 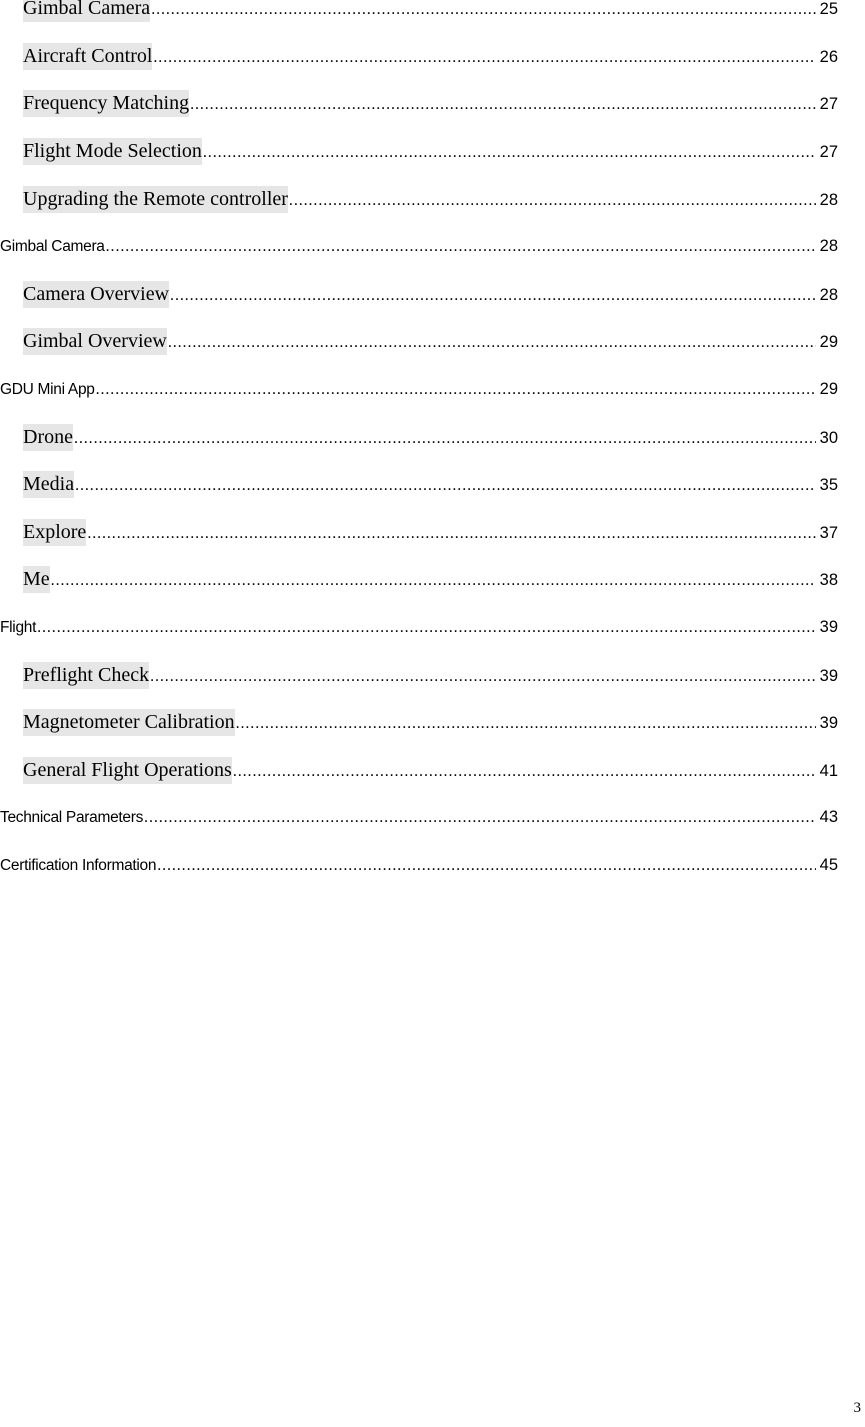 What do you see at coordinates (47, 390) in the screenshot?
I see `toc-entry-title: GDU Mini App` at bounding box center [47, 390].